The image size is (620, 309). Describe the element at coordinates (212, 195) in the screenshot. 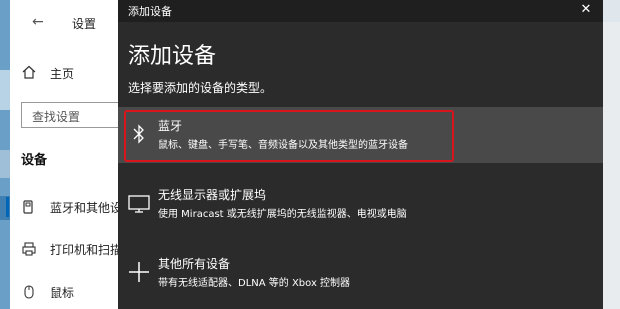

I see `option-title: 无线显示器或扩展坞` at that location.